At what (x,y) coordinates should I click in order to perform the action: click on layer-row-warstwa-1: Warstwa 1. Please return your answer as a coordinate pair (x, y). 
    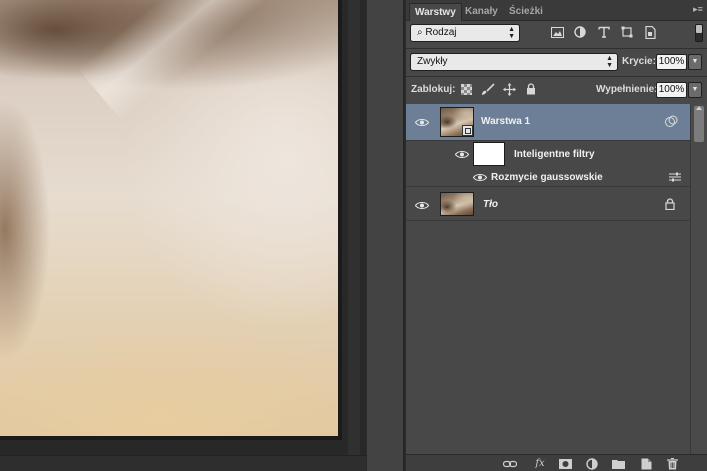
    Looking at the image, I should click on (548, 122).